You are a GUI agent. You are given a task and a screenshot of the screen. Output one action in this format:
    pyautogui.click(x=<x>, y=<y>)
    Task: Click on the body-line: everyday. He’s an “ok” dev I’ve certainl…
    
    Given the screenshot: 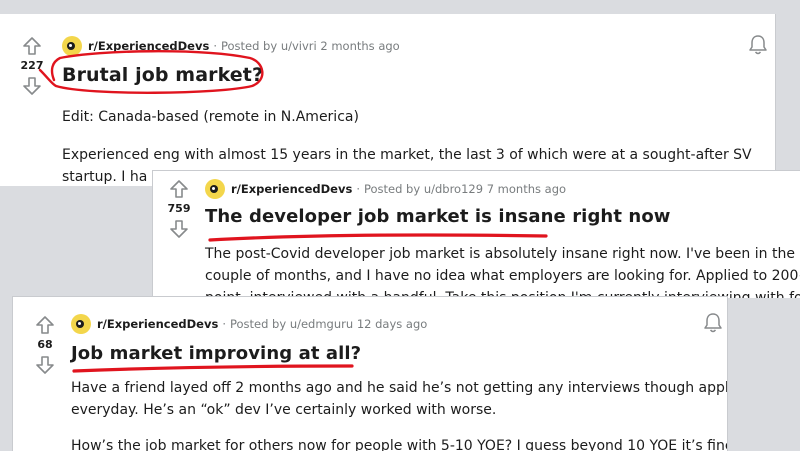 What is the action you would take?
    pyautogui.click(x=284, y=410)
    